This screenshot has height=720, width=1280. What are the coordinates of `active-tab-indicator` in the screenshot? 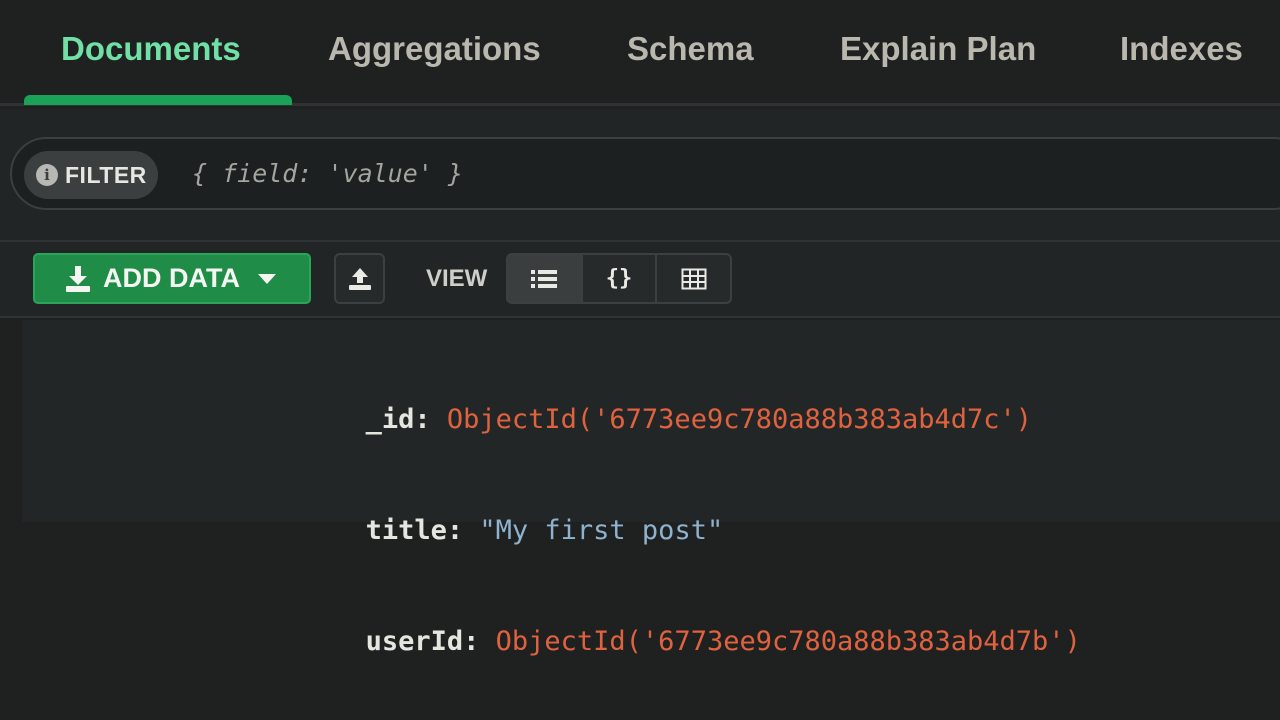 It's located at (158, 100).